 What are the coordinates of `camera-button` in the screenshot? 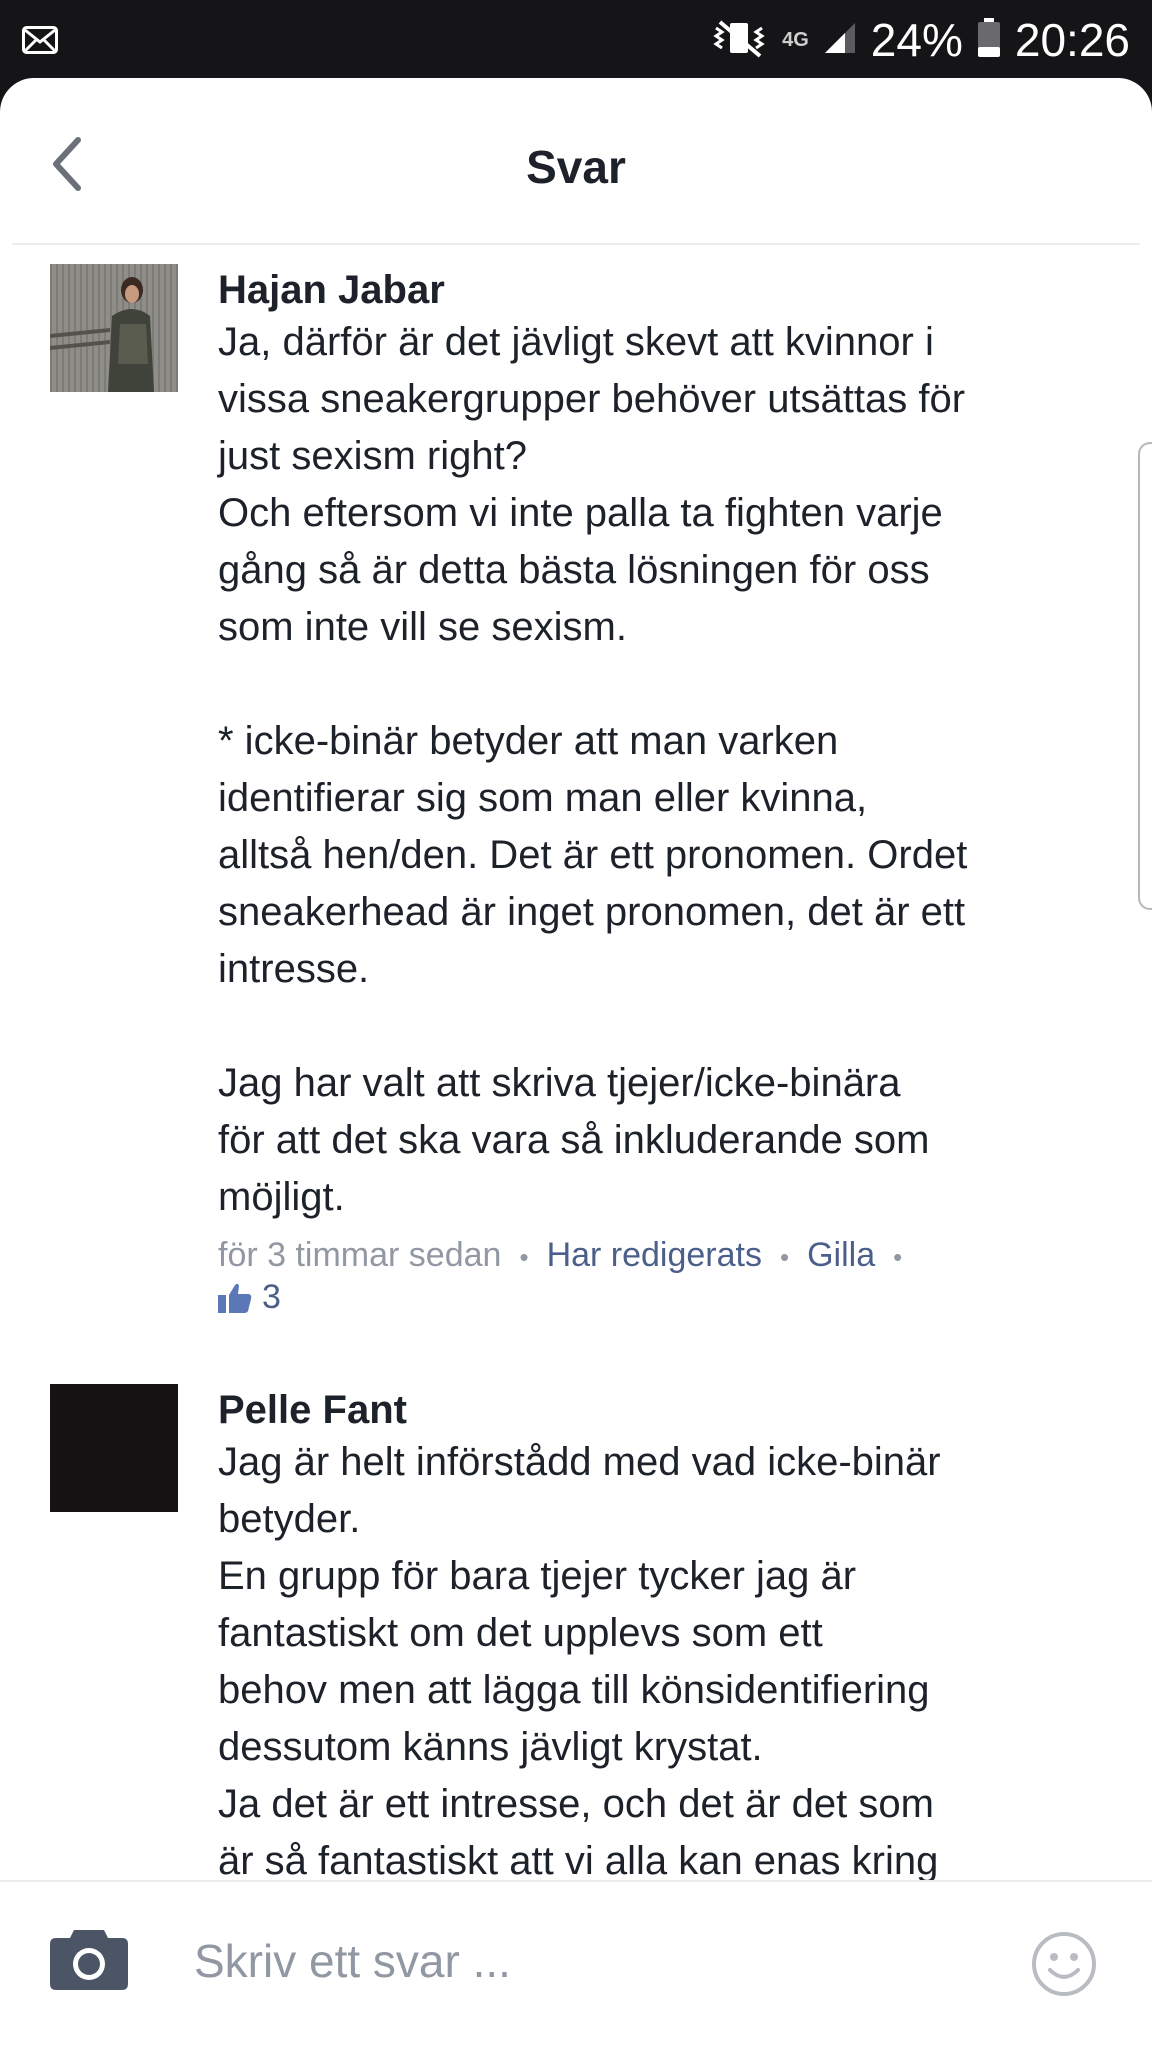 It's located at (89, 1960).